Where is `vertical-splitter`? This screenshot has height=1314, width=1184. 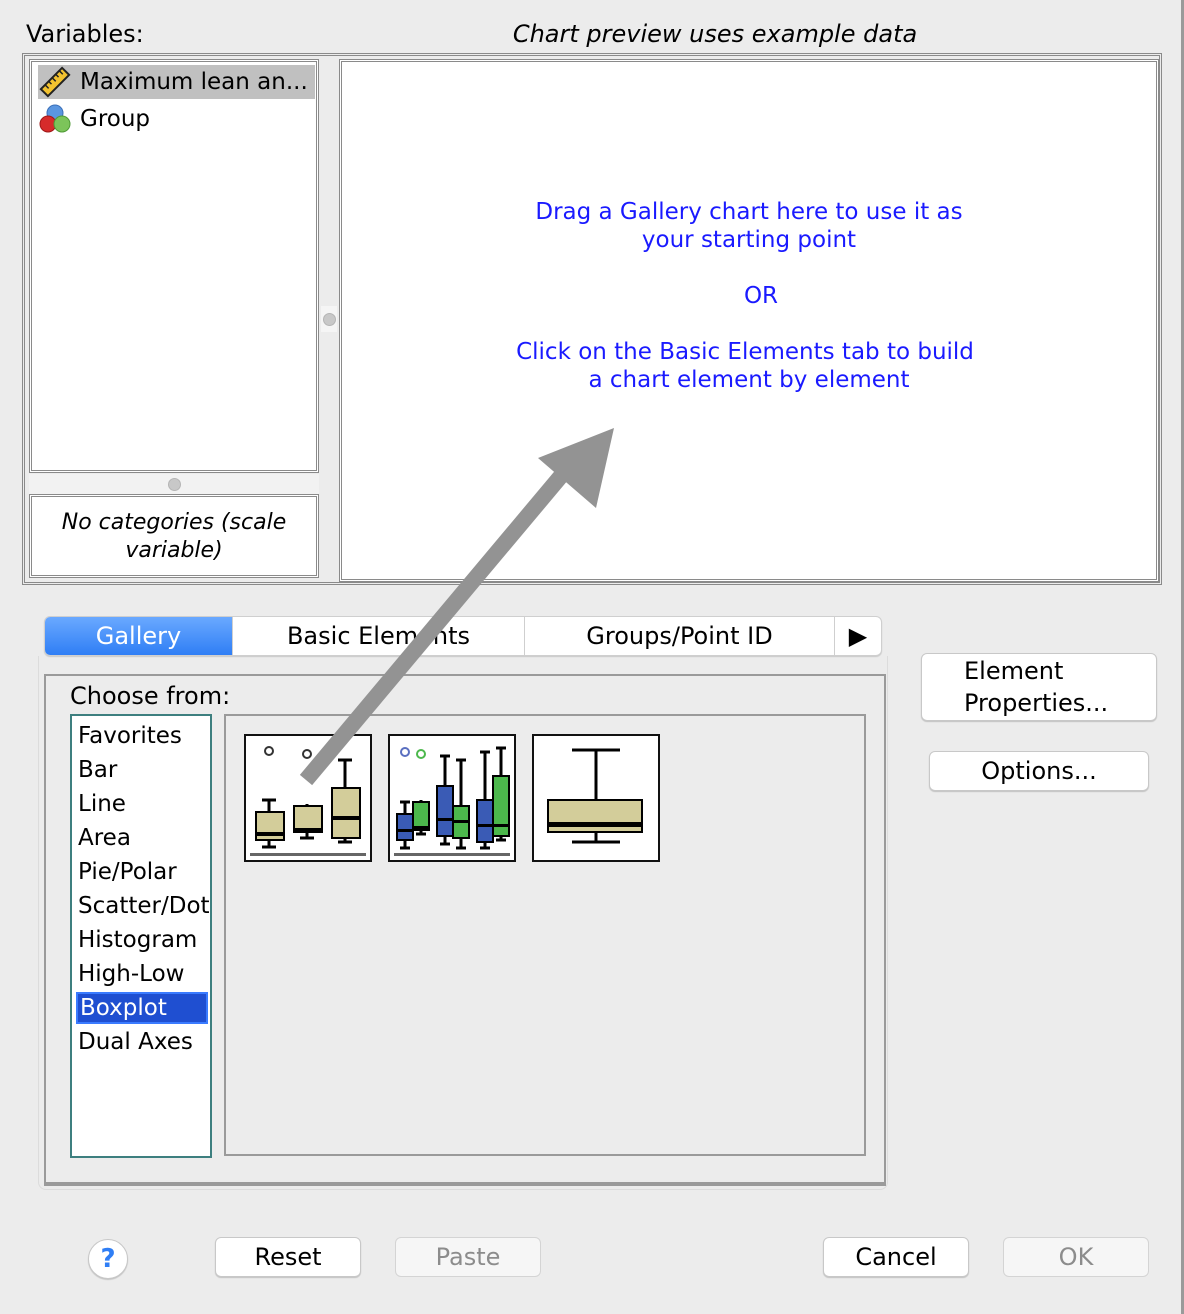 vertical-splitter is located at coordinates (329, 319).